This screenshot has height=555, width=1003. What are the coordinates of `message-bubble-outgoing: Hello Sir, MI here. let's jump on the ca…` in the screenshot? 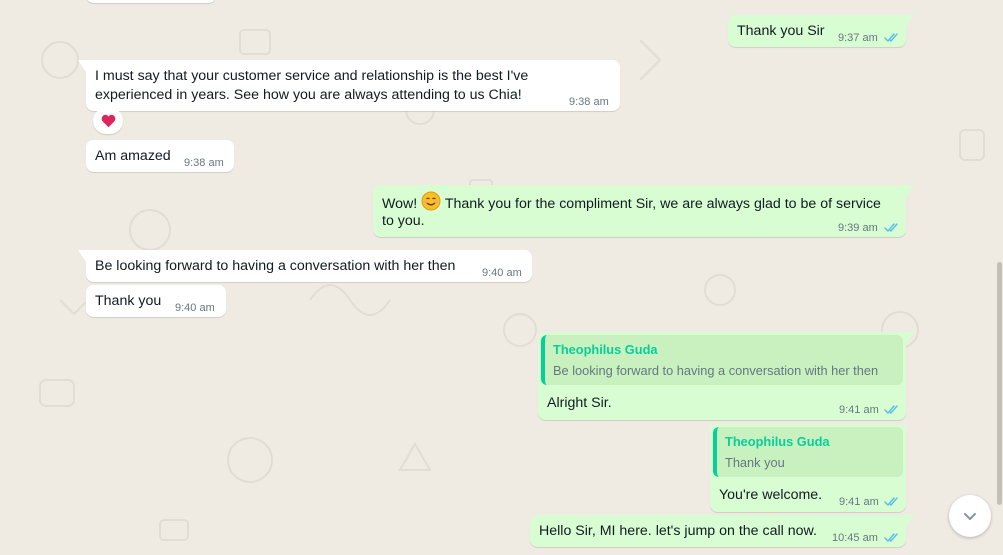 It's located at (722, 531).